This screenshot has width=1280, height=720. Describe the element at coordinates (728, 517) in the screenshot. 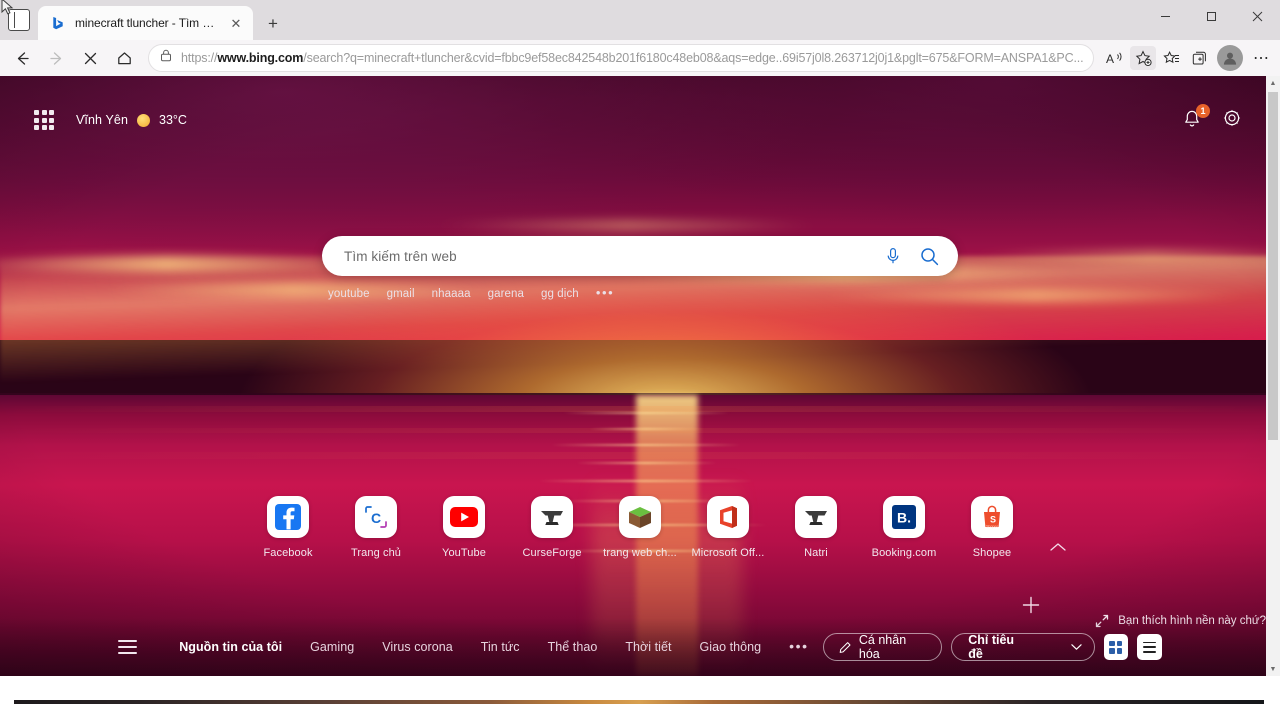

I see `microsoft-office-icon` at that location.